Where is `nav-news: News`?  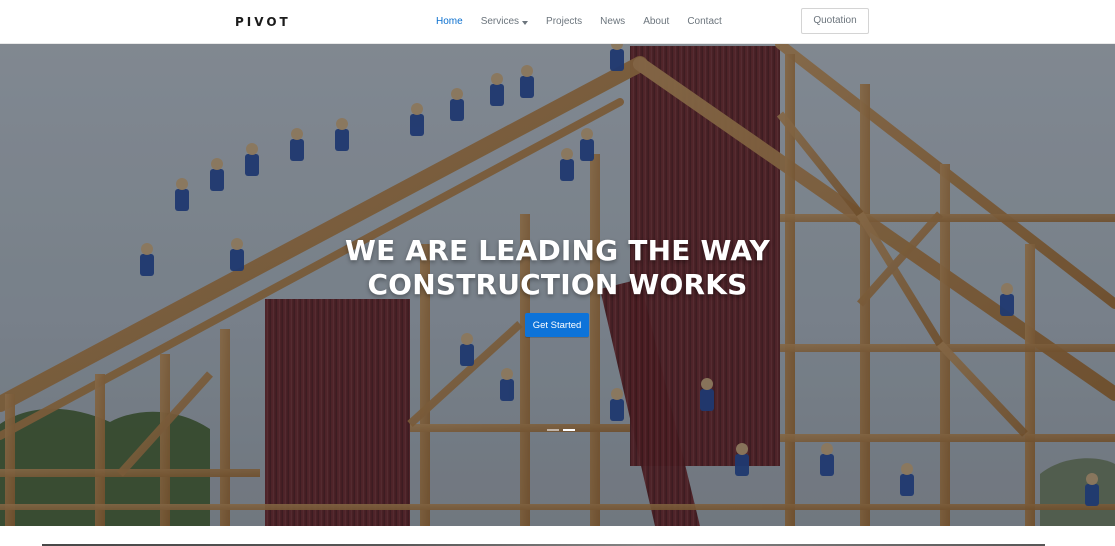
nav-news: News is located at coordinates (612, 22).